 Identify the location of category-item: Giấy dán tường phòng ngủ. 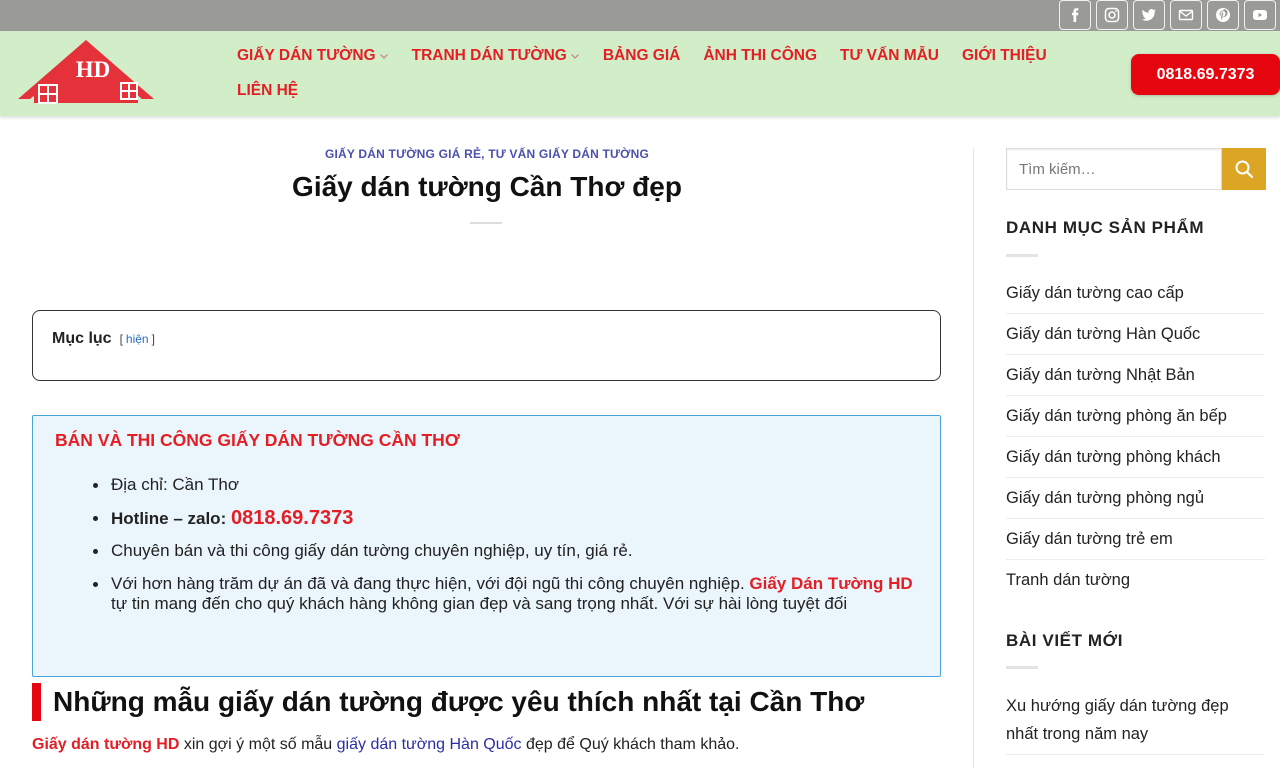
(1135, 498).